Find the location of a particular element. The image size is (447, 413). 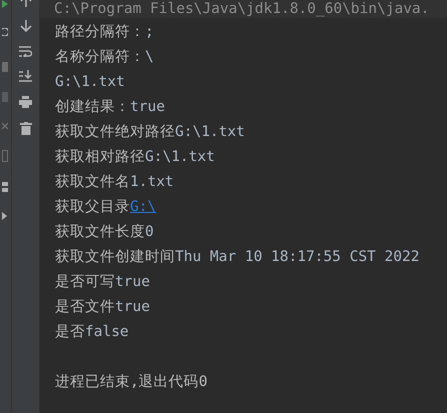

console-line: 获取文件名 1.txt is located at coordinates (114, 182).